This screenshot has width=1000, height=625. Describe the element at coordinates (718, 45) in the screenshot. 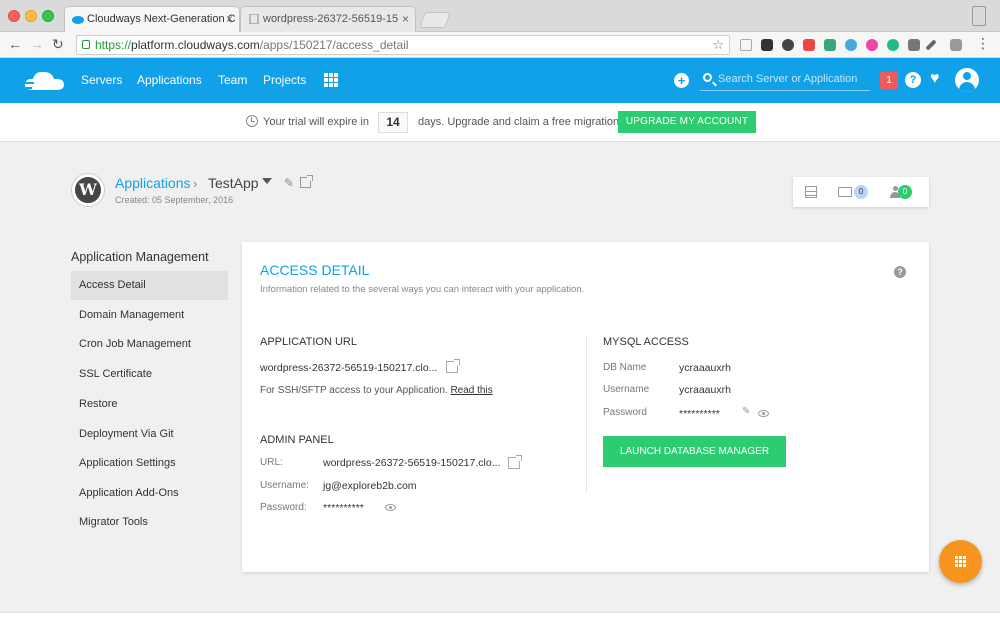

I see `bookmark-star-icon: ☆` at that location.